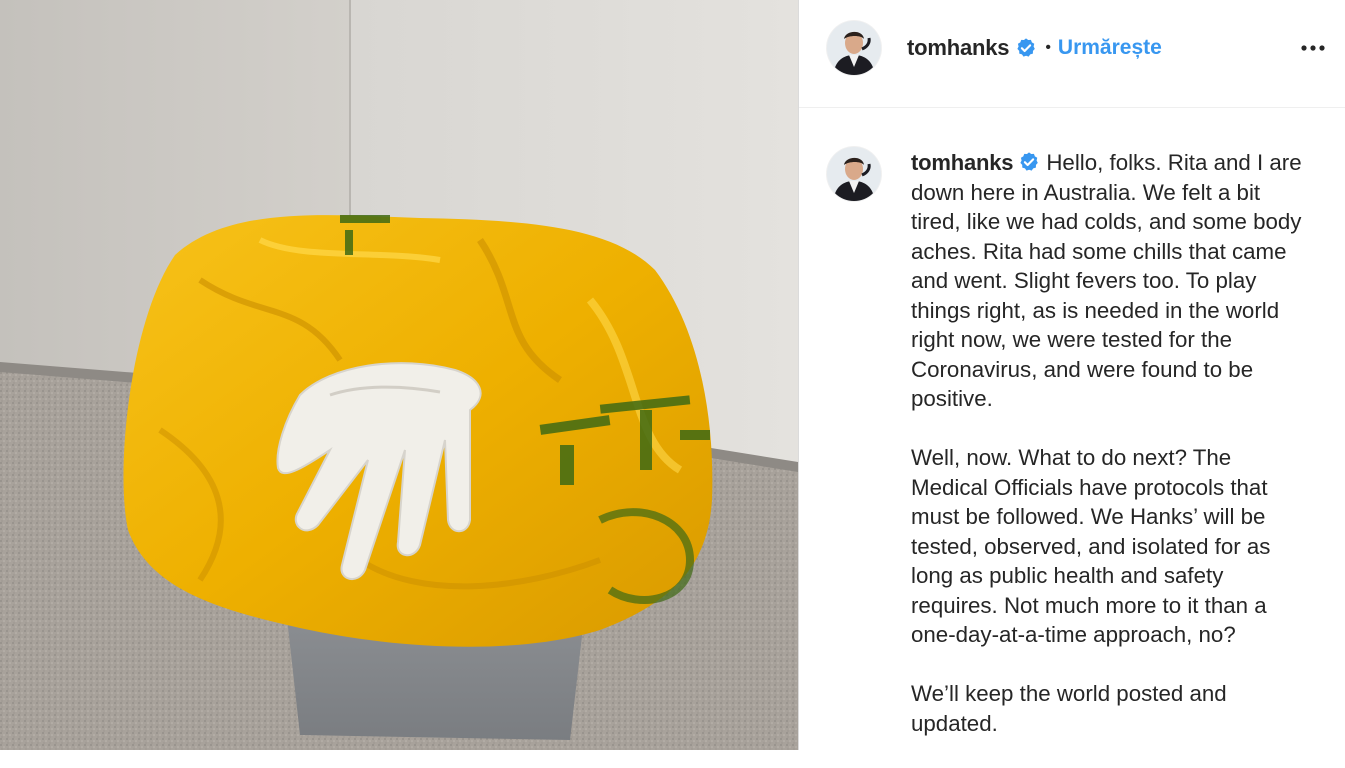 The image size is (1345, 768). I want to click on header-author-row: tomhanks • Urmărește, so click(1034, 48).